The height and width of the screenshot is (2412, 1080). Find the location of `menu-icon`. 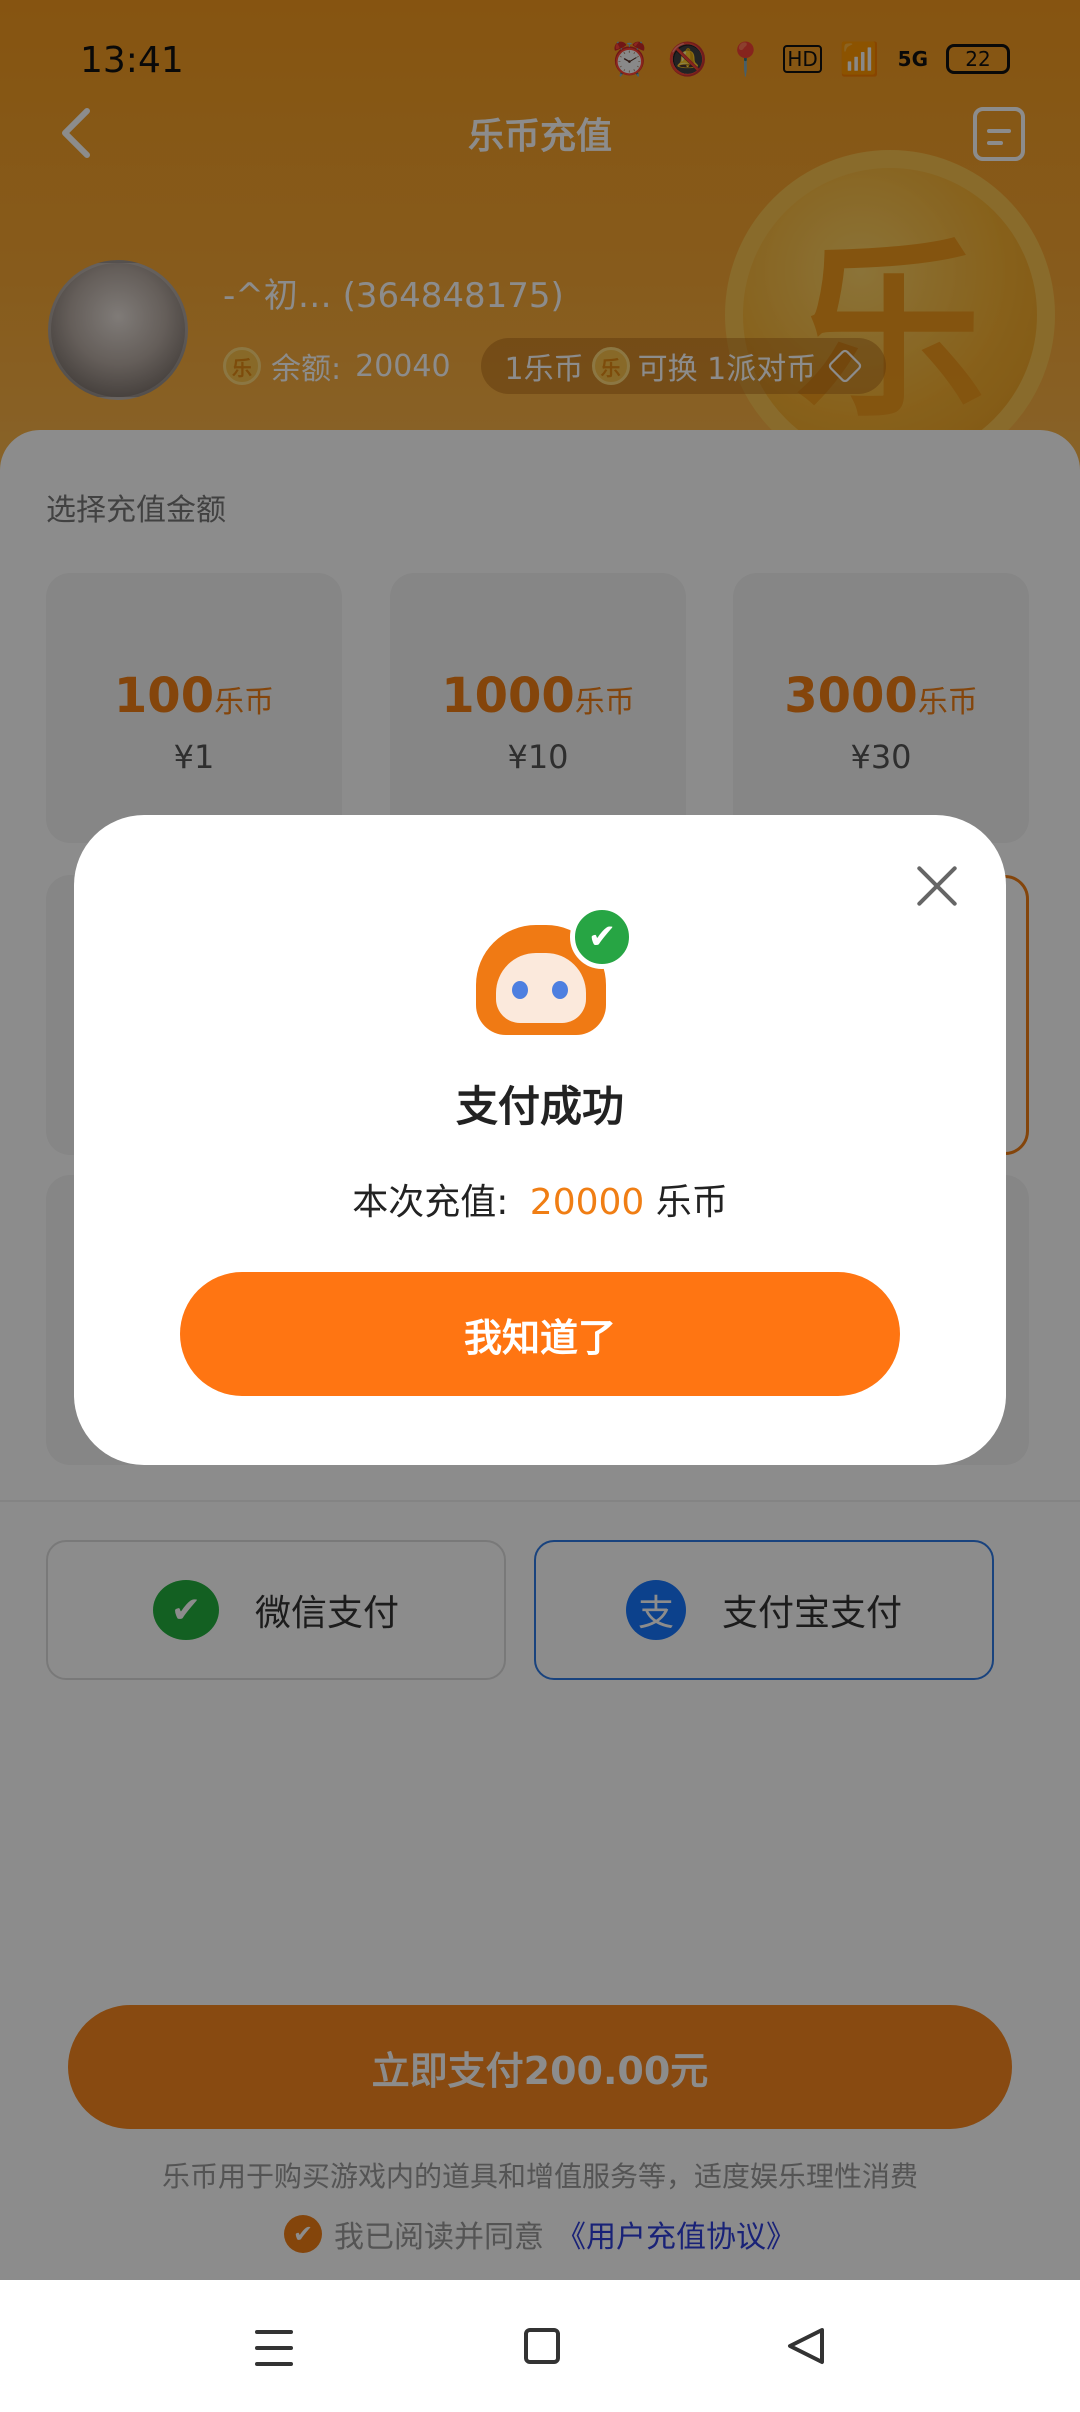

menu-icon is located at coordinates (274, 2348).